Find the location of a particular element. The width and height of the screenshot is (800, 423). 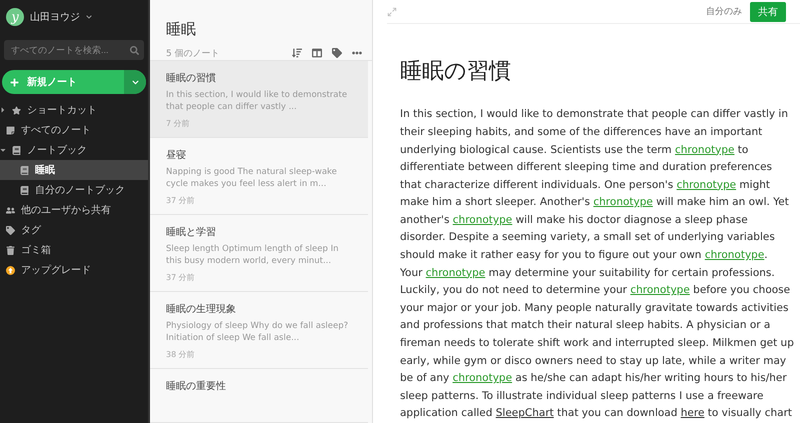

sidebar-item: ゴミ箱 is located at coordinates (74, 250).